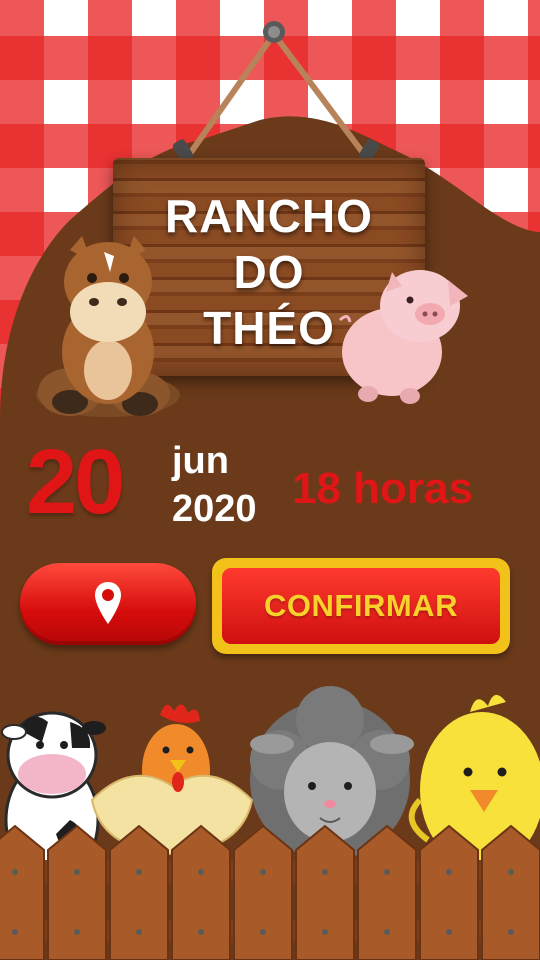 This screenshot has height=960, width=540. I want to click on sign-line-2: DO, so click(269, 272).